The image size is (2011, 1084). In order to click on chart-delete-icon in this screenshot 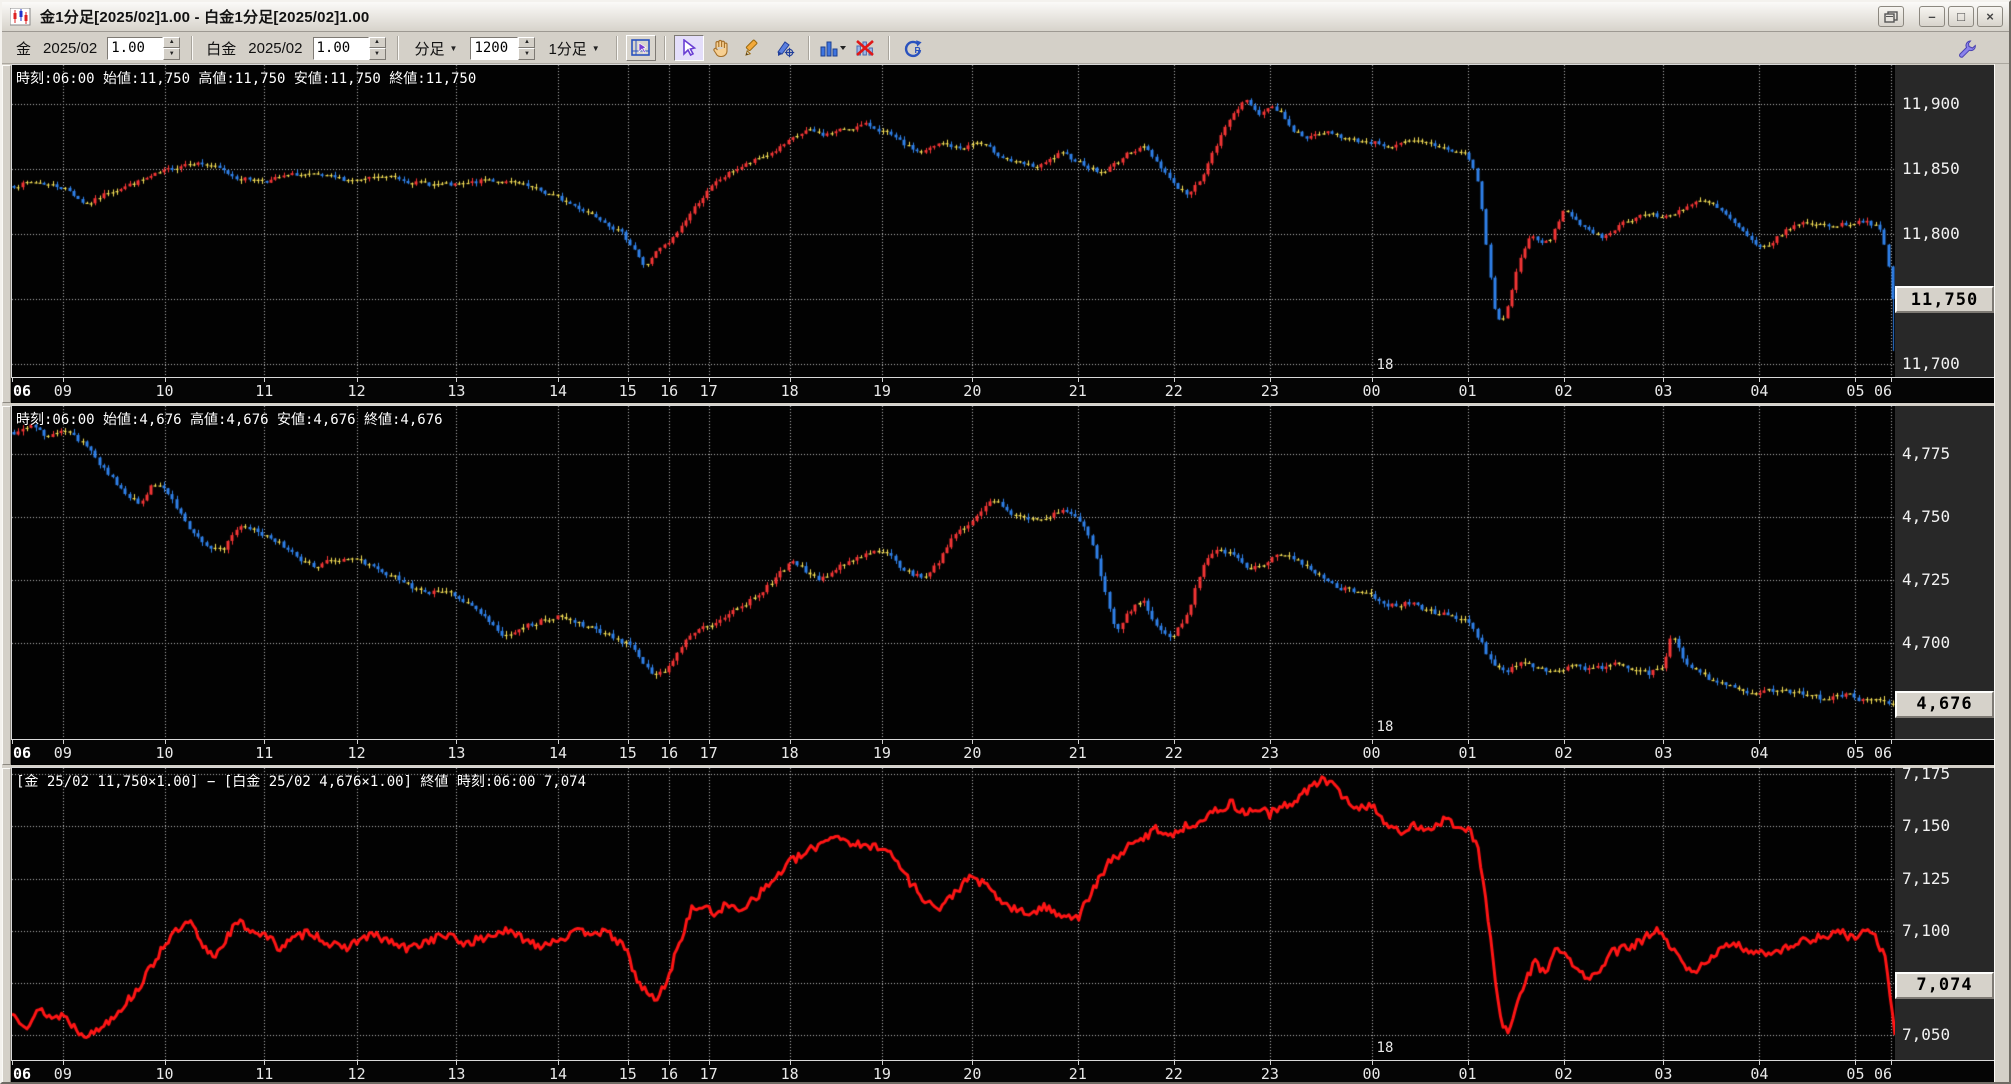, I will do `click(864, 48)`.